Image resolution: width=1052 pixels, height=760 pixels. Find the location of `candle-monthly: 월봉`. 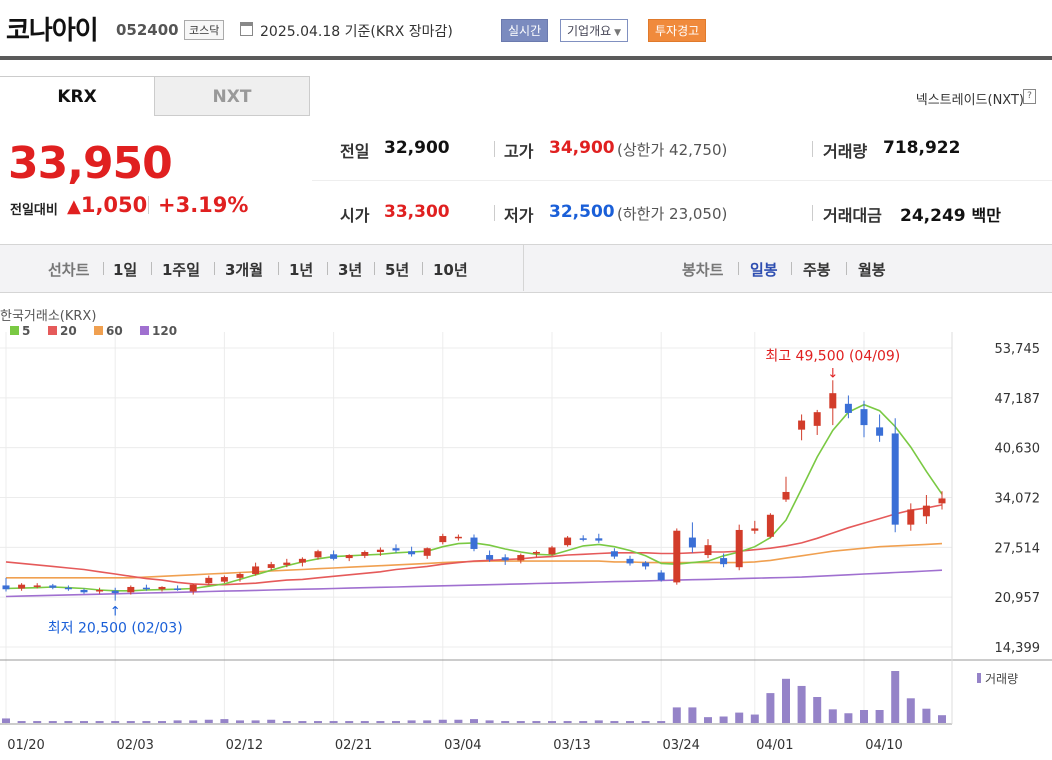

candle-monthly: 월봉 is located at coordinates (872, 269).